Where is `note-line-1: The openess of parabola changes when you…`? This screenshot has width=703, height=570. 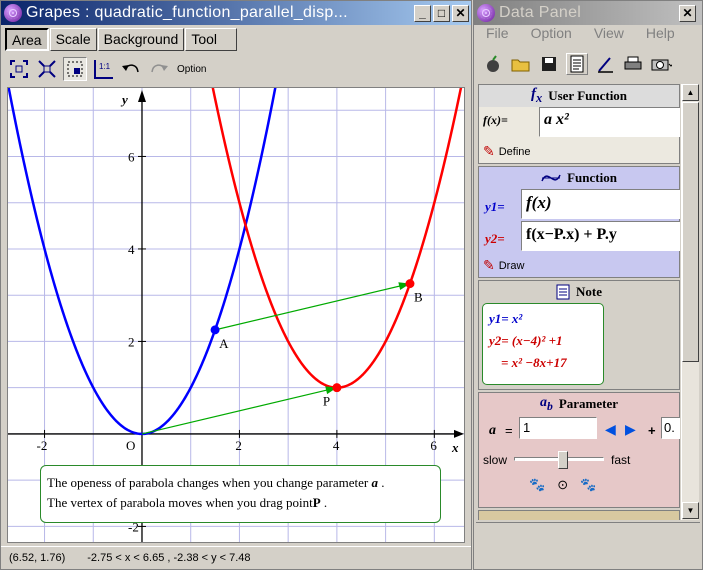
note-line-1: The openess of parabola changes when you… is located at coordinates (208, 482).